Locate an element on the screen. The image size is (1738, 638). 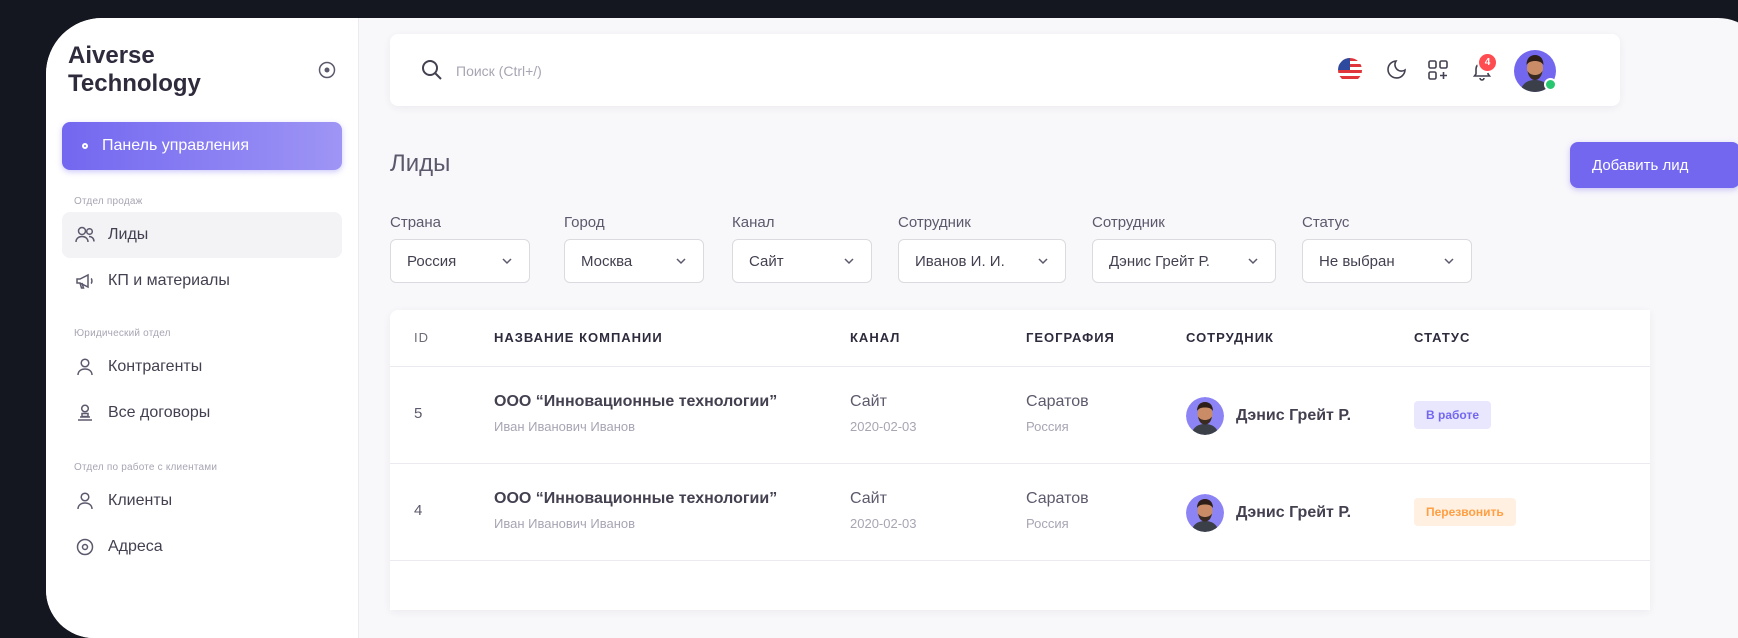
sidebar-collapse-toggle is located at coordinates (327, 70).